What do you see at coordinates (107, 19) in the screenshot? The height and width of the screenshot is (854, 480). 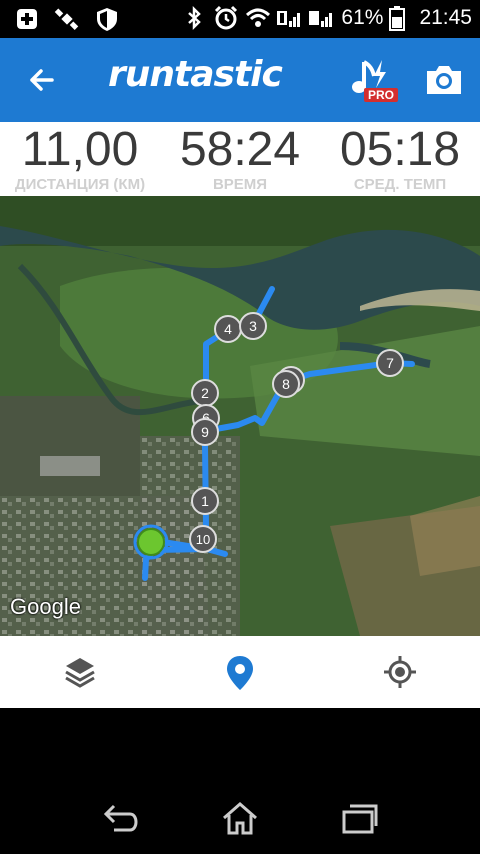 I see `shield-icon` at bounding box center [107, 19].